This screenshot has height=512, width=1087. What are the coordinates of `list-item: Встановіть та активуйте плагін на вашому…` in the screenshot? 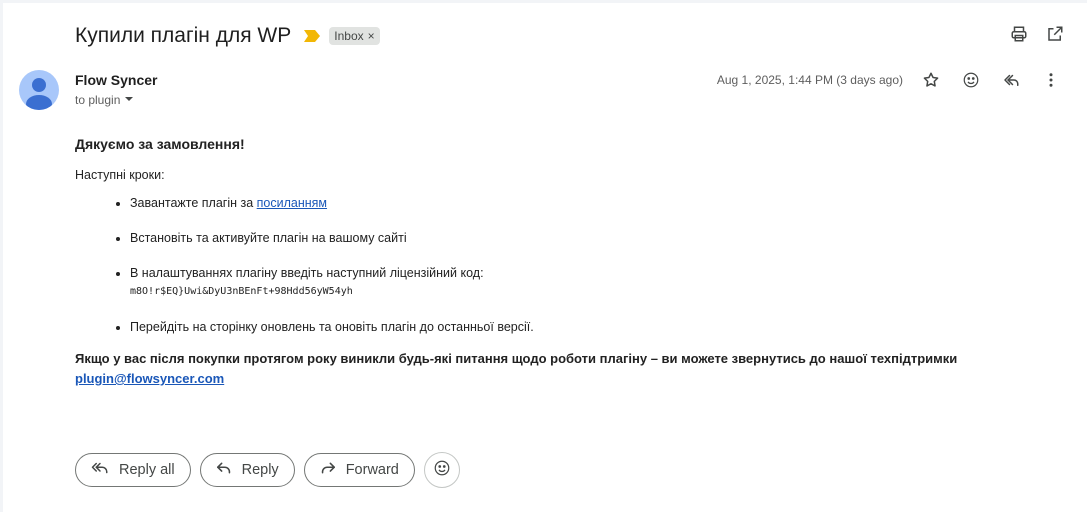 It's located at (582, 238).